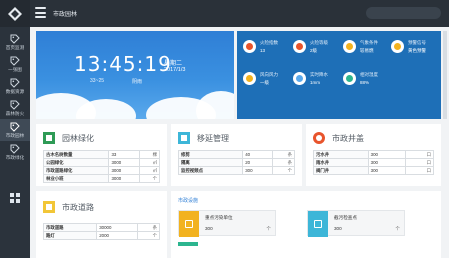 The height and width of the screenshot is (258, 449). I want to click on table-row: 隔离 20 条, so click(236, 162).